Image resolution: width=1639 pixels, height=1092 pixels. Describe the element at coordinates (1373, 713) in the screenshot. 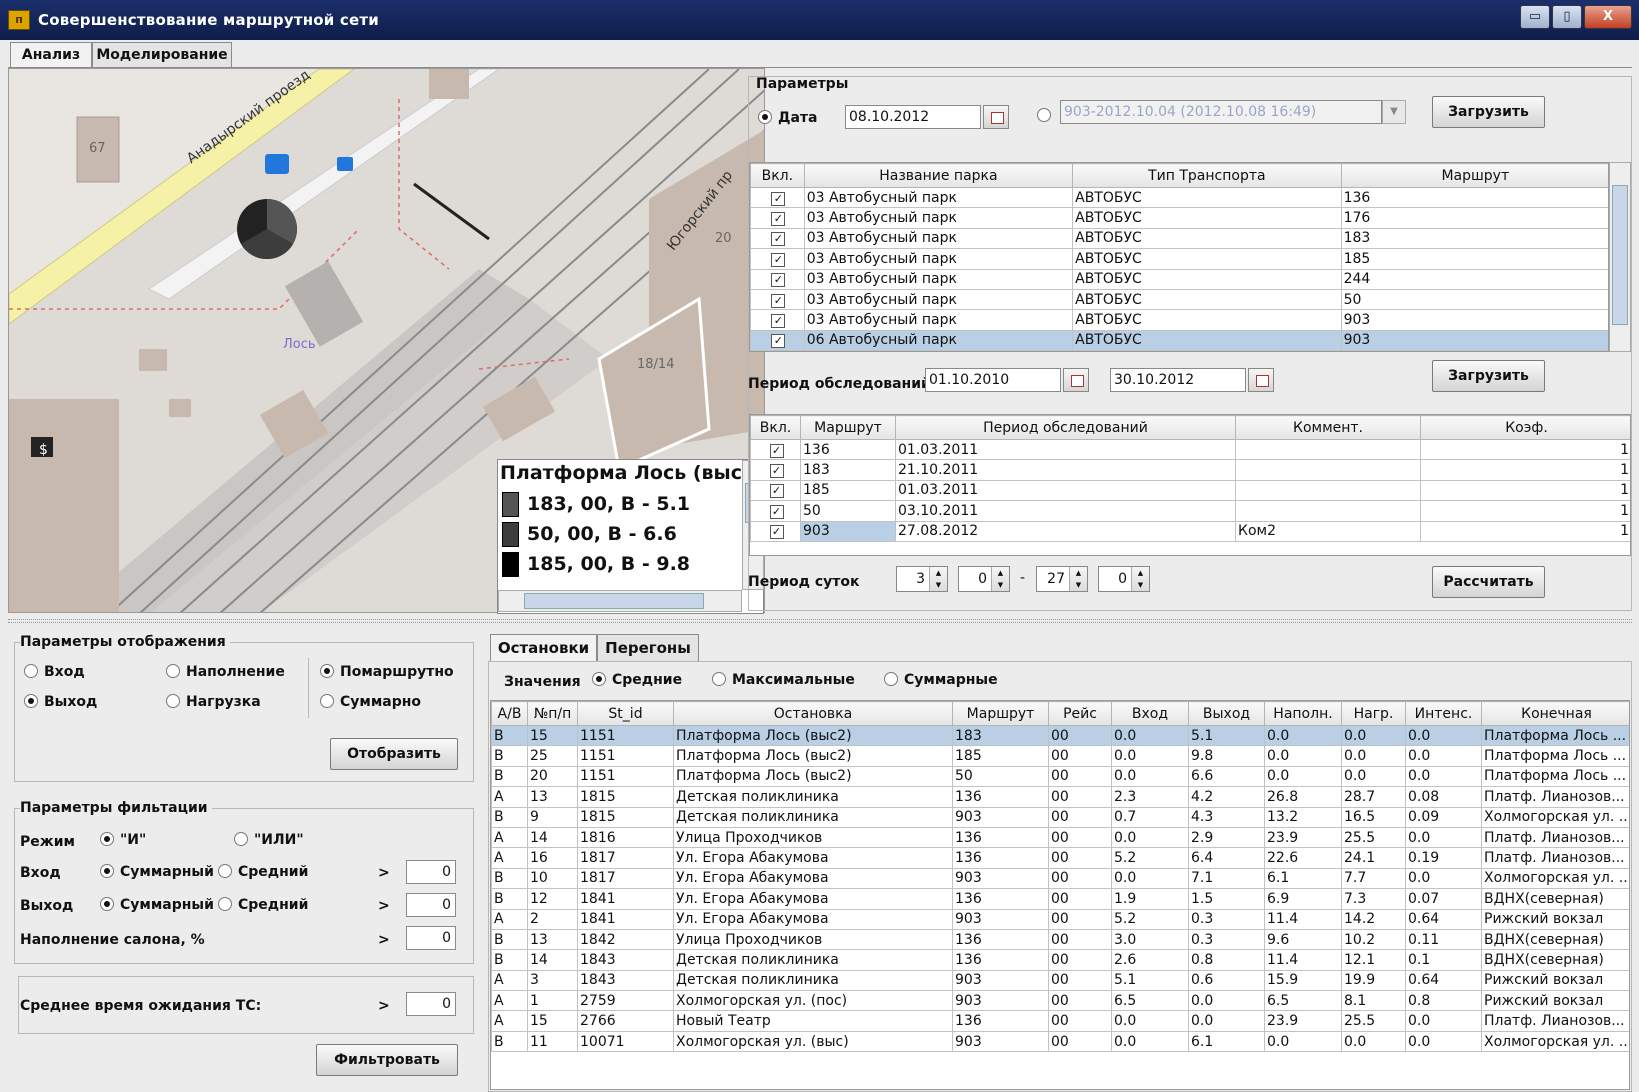

I see `col-load: Нагр.` at that location.